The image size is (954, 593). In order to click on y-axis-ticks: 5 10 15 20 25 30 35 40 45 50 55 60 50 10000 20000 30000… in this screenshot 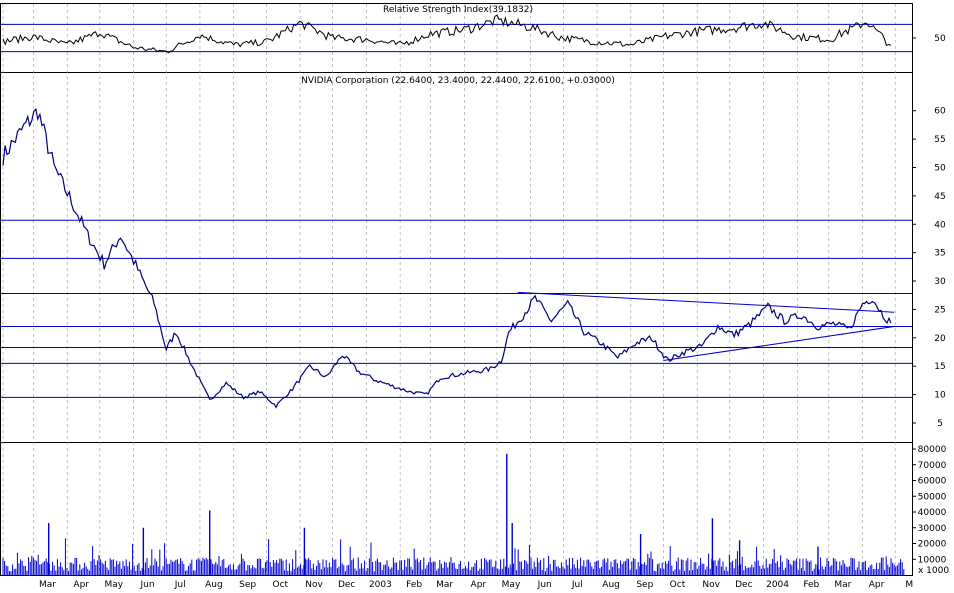, I will do `click(929, 299)`.